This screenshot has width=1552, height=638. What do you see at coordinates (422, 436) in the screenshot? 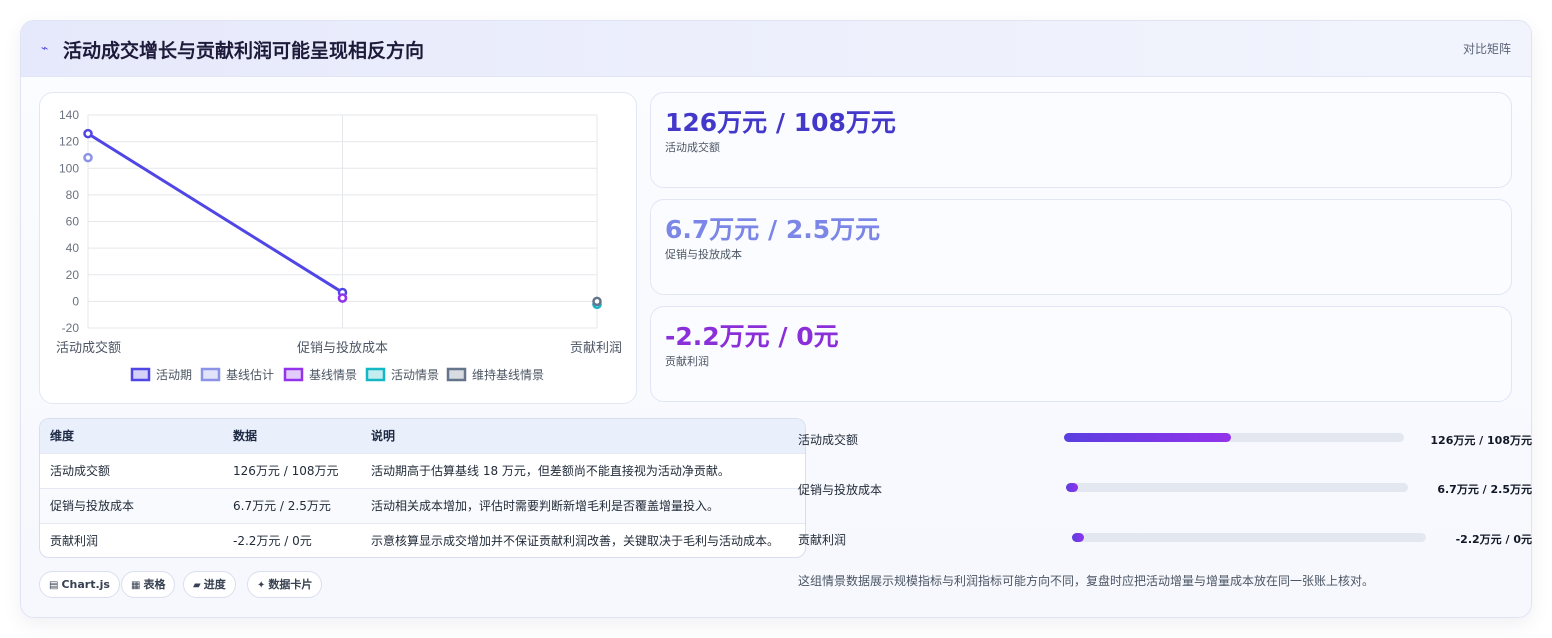
I see `table-header-row: 维度 数据 说明` at bounding box center [422, 436].